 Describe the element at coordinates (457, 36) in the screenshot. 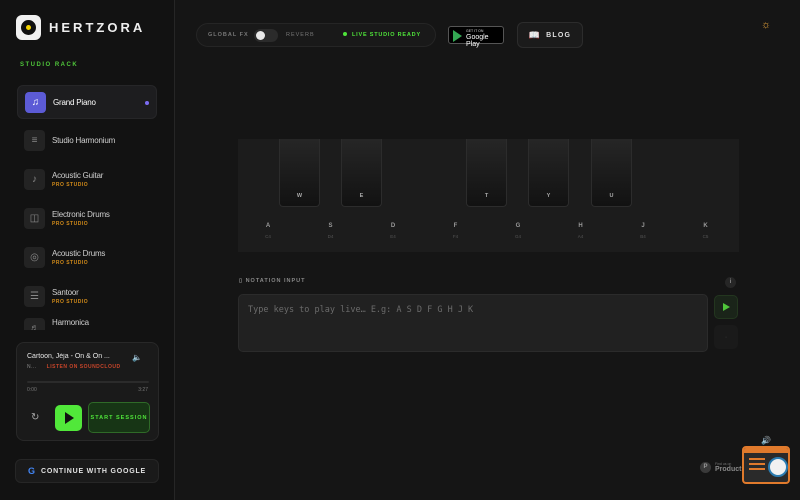

I see `google-play-icon` at that location.